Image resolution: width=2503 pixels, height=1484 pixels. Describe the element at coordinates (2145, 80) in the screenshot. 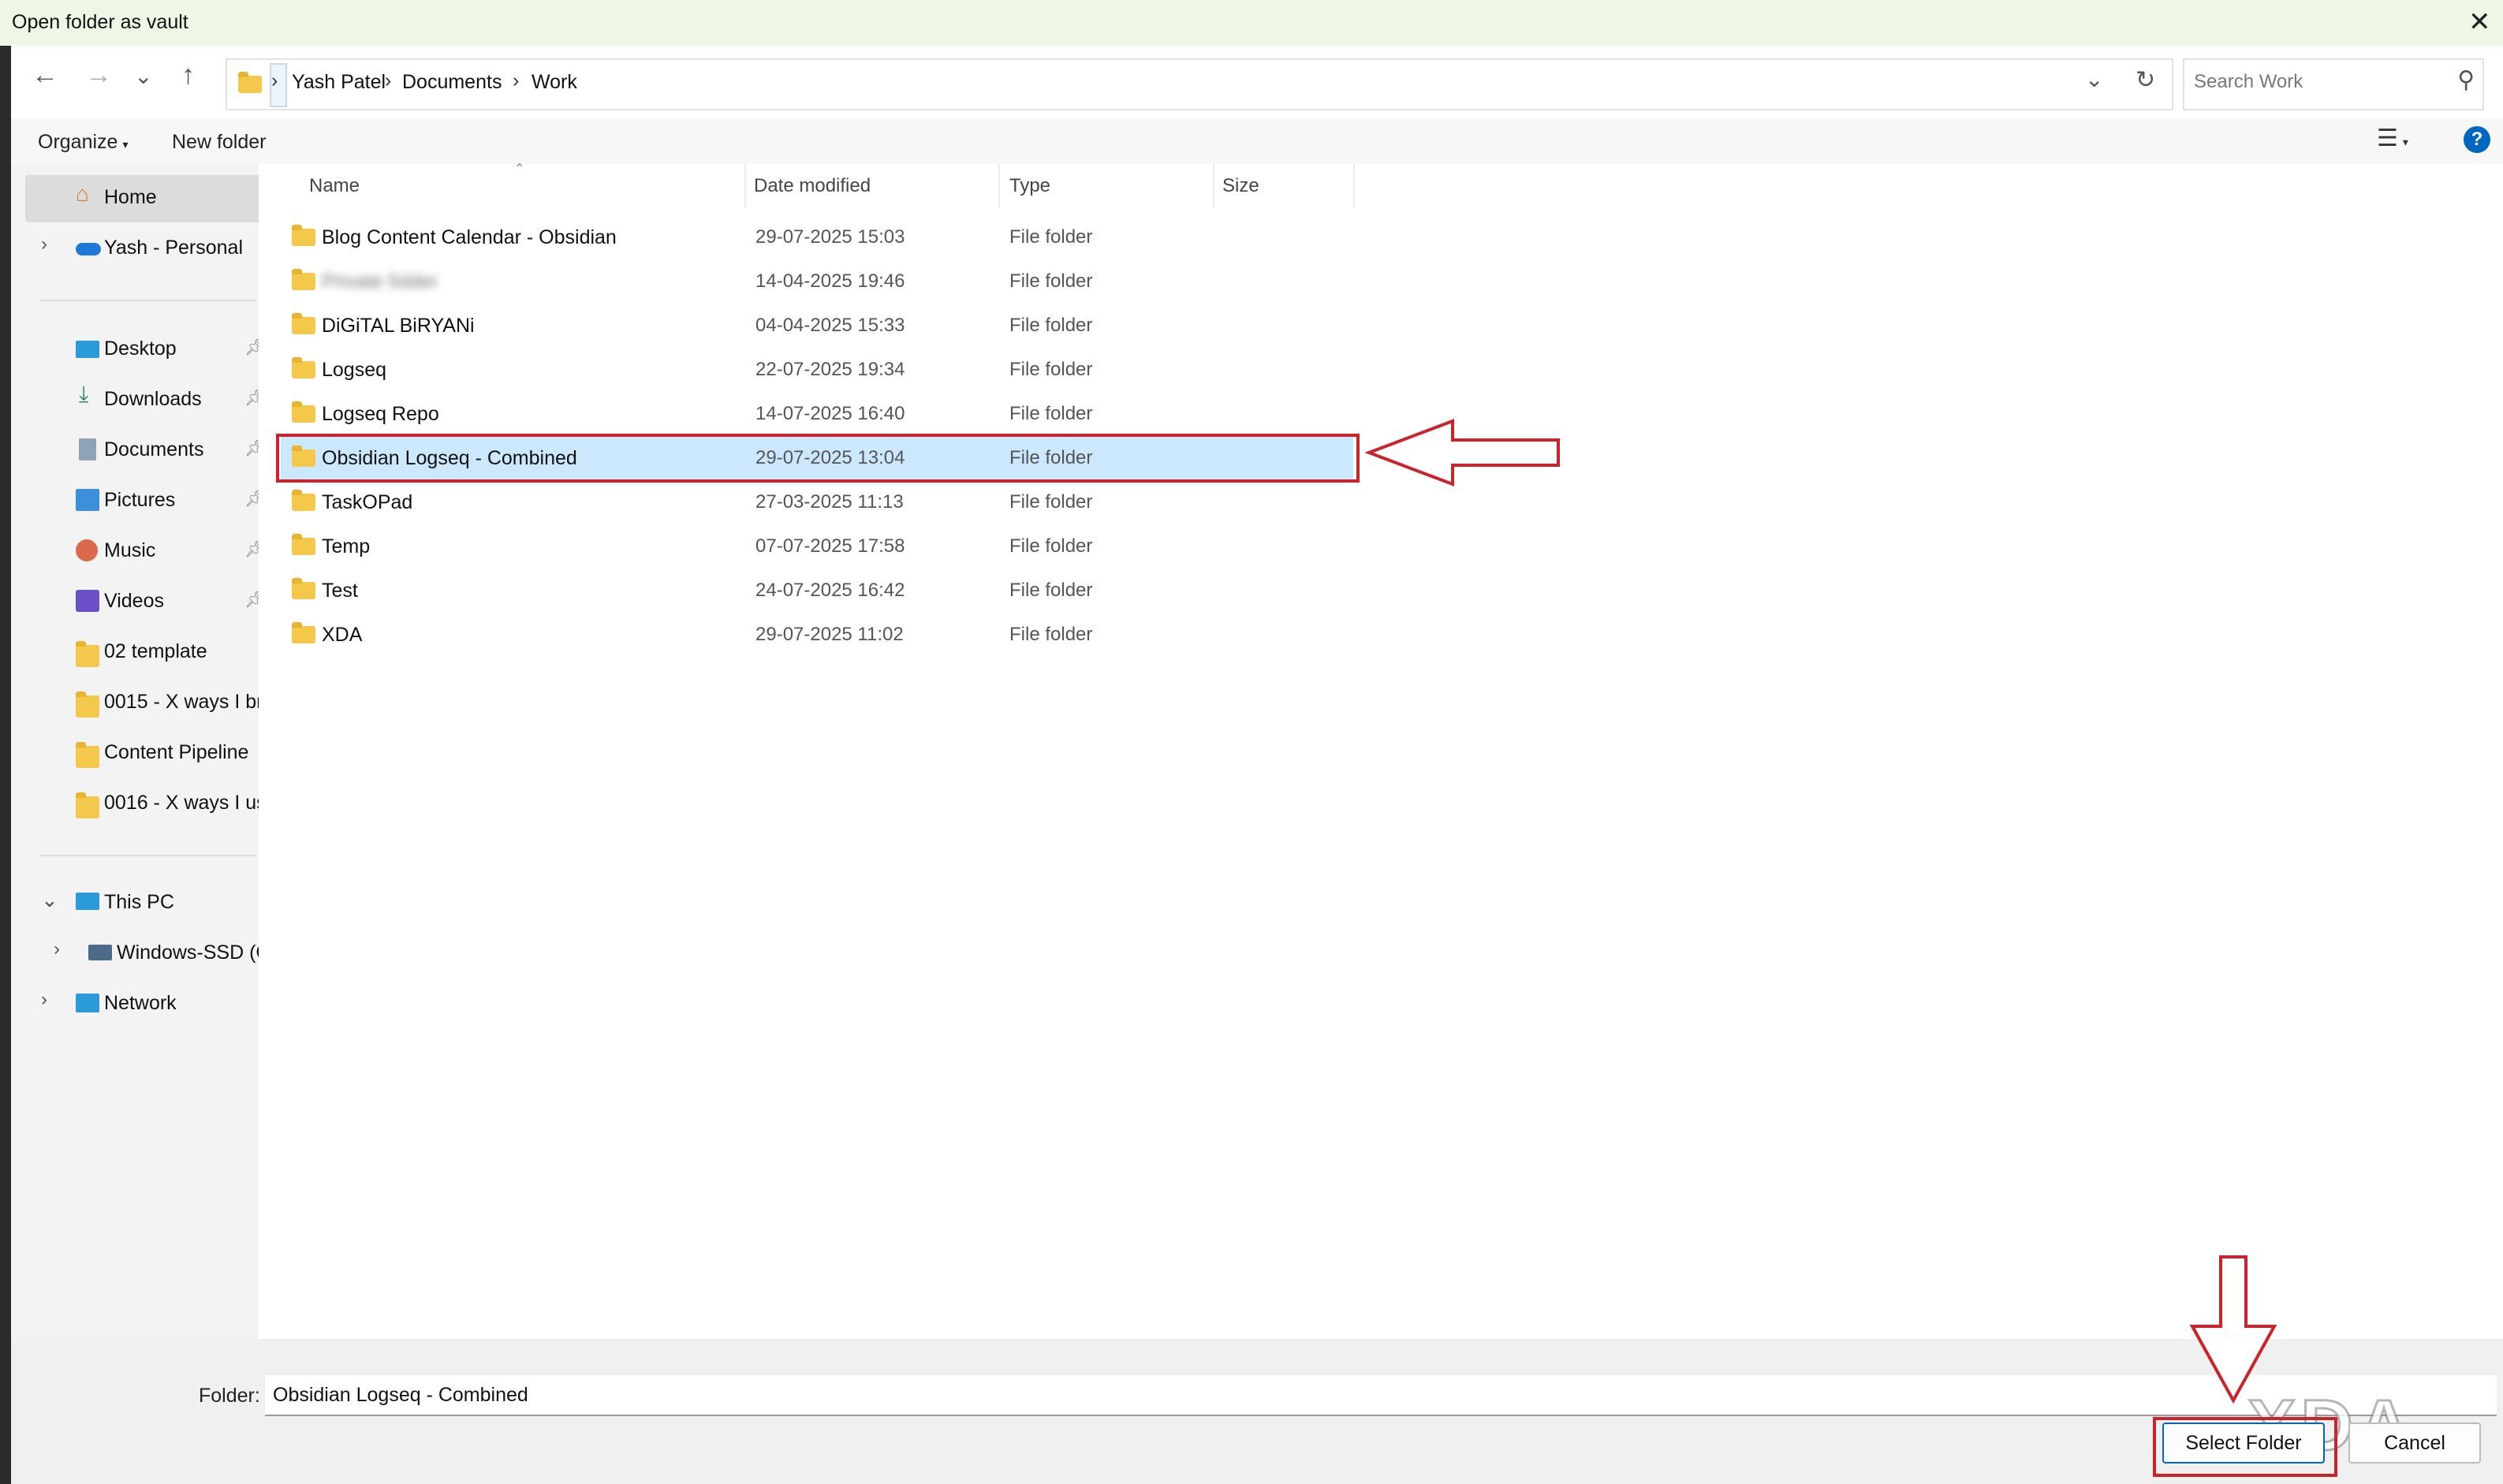

I see `refresh-icon: ↻` at that location.